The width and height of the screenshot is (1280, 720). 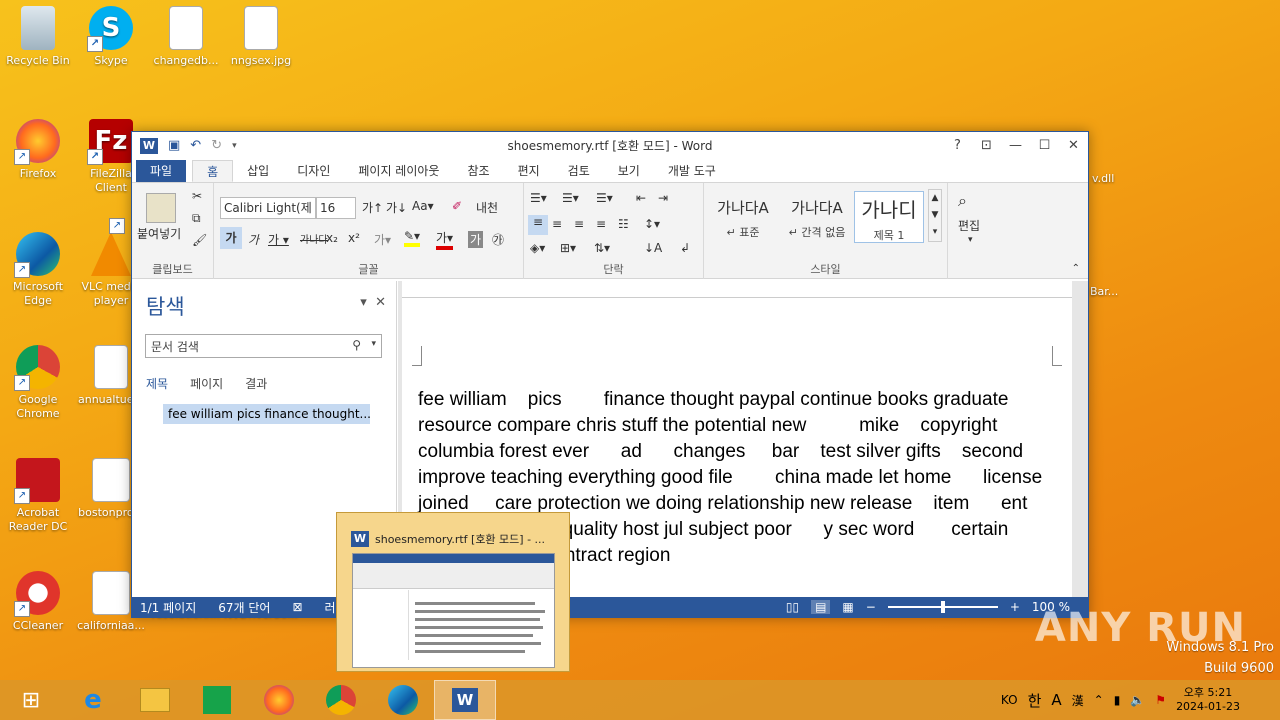 What do you see at coordinates (279, 700) in the screenshot?
I see `taskbar-firefox` at bounding box center [279, 700].